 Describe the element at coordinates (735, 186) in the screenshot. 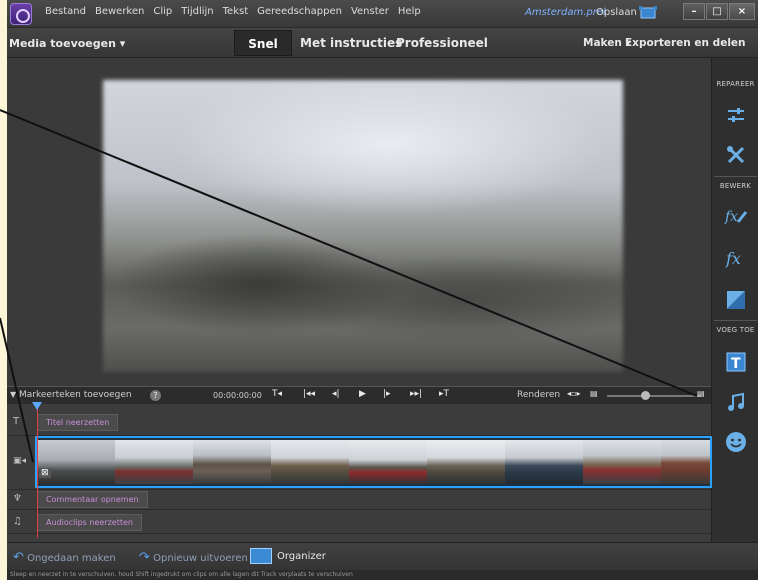

I see `panel-heading-edit: BEWERK` at that location.